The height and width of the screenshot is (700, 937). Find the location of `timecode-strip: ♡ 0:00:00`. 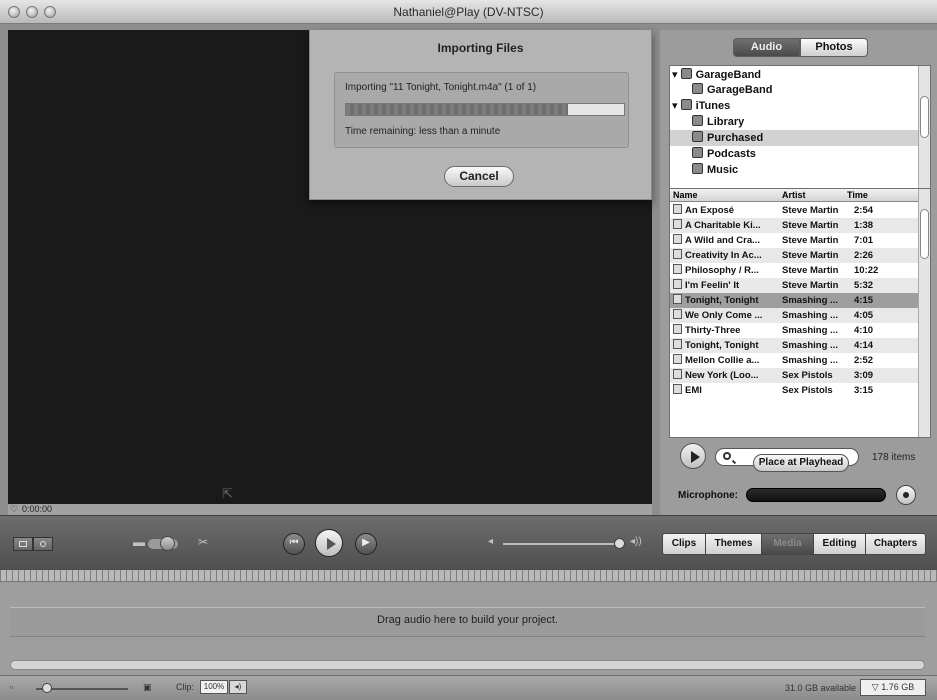

timecode-strip: ♡ 0:00:00 is located at coordinates (330, 509).